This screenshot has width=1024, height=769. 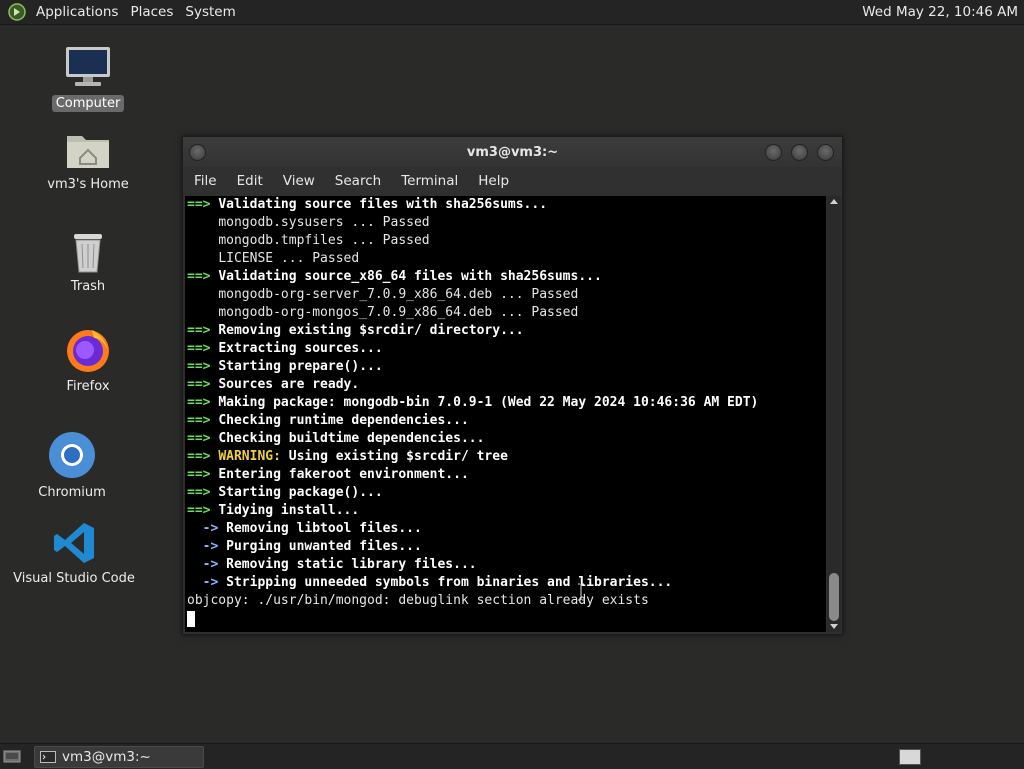 What do you see at coordinates (88, 103) in the screenshot?
I see `desktop-icon-label: Computer` at bounding box center [88, 103].